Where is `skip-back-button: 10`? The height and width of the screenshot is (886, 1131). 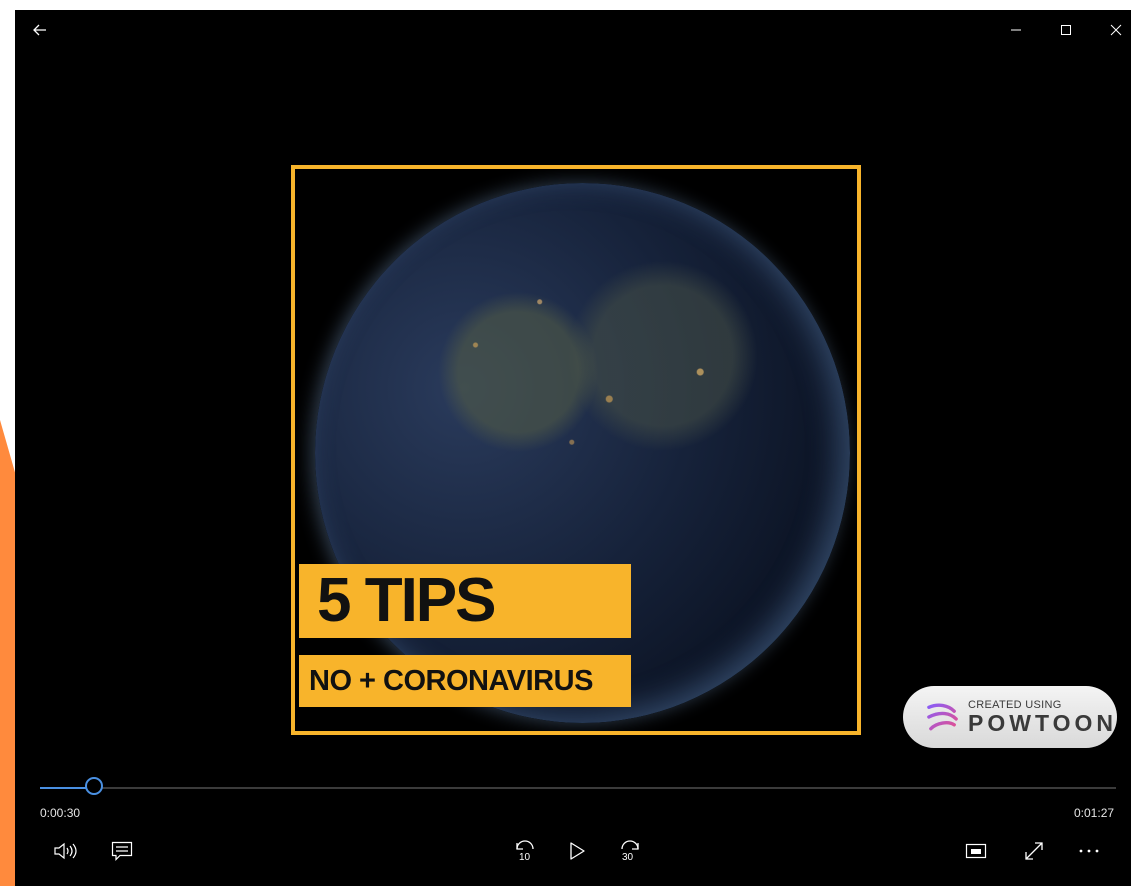
skip-back-button: 10 is located at coordinates (525, 851).